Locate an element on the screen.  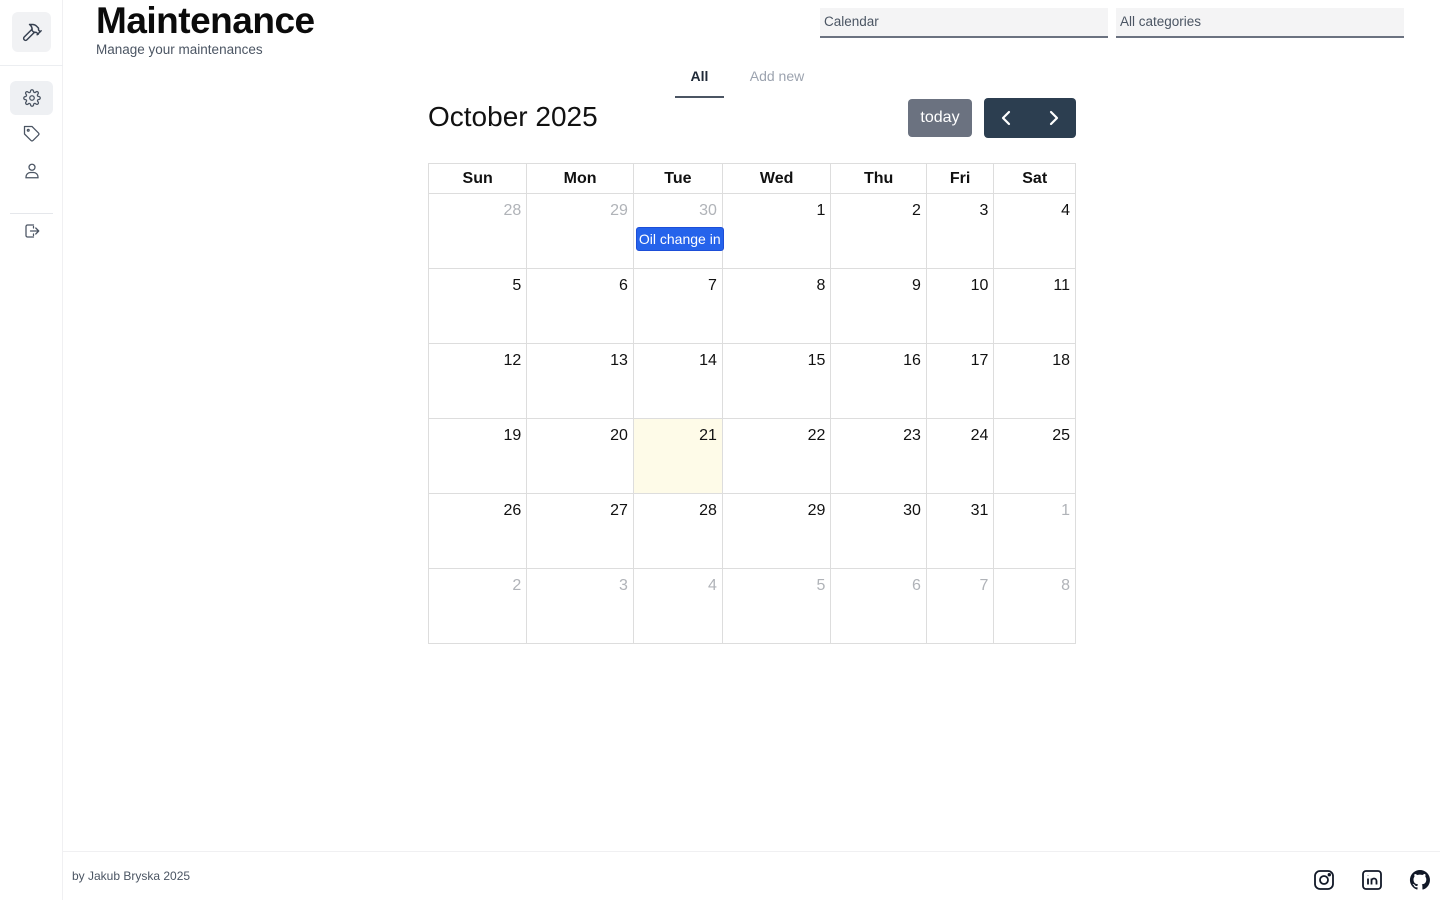
day-number: 31 is located at coordinates (979, 510).